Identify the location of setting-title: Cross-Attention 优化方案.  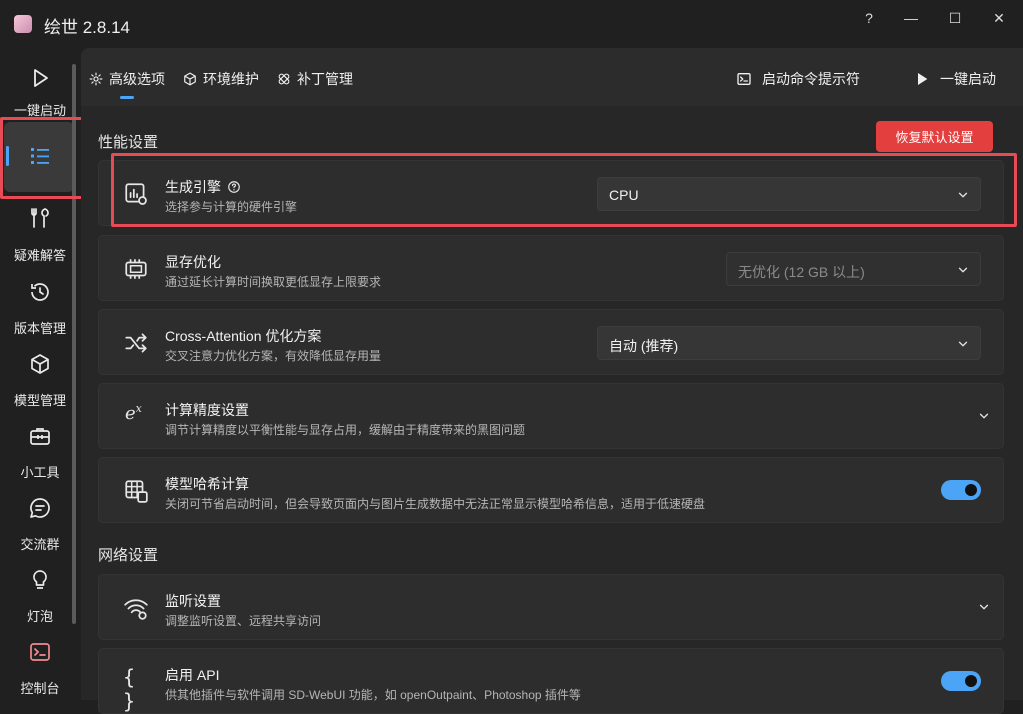
(243, 336).